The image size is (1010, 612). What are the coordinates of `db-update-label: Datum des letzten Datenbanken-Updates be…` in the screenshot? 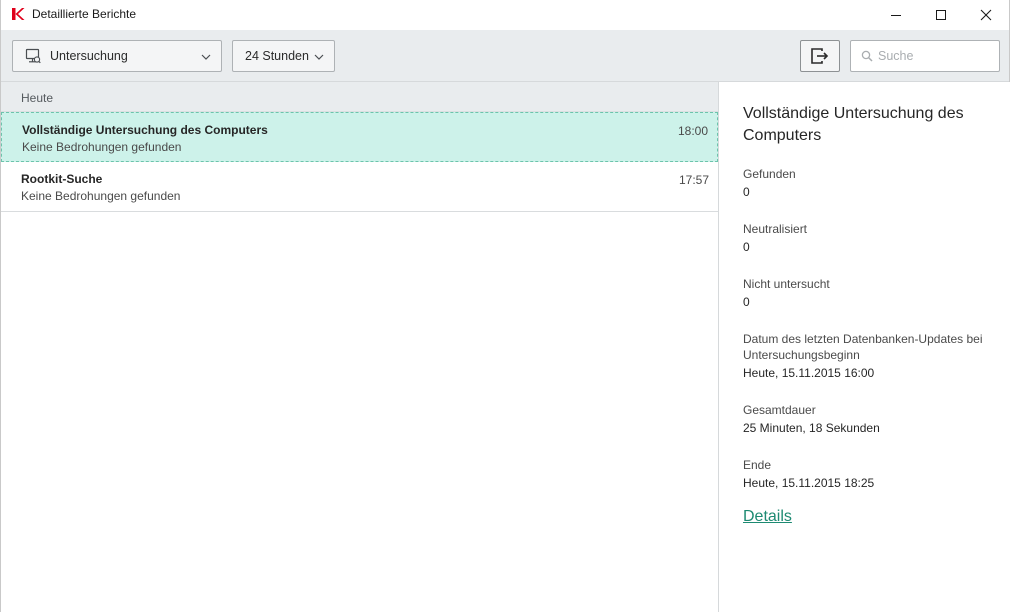 It's located at (863, 347).